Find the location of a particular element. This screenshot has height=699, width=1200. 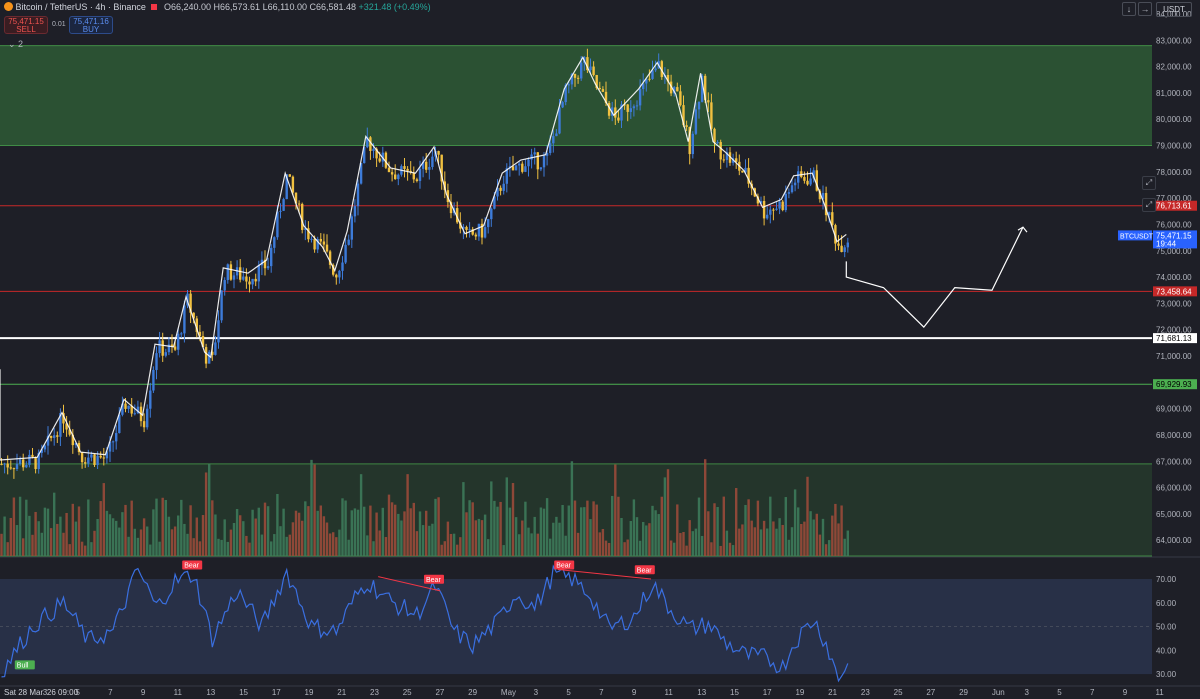

currency-select: USDT is located at coordinates (1174, 9).